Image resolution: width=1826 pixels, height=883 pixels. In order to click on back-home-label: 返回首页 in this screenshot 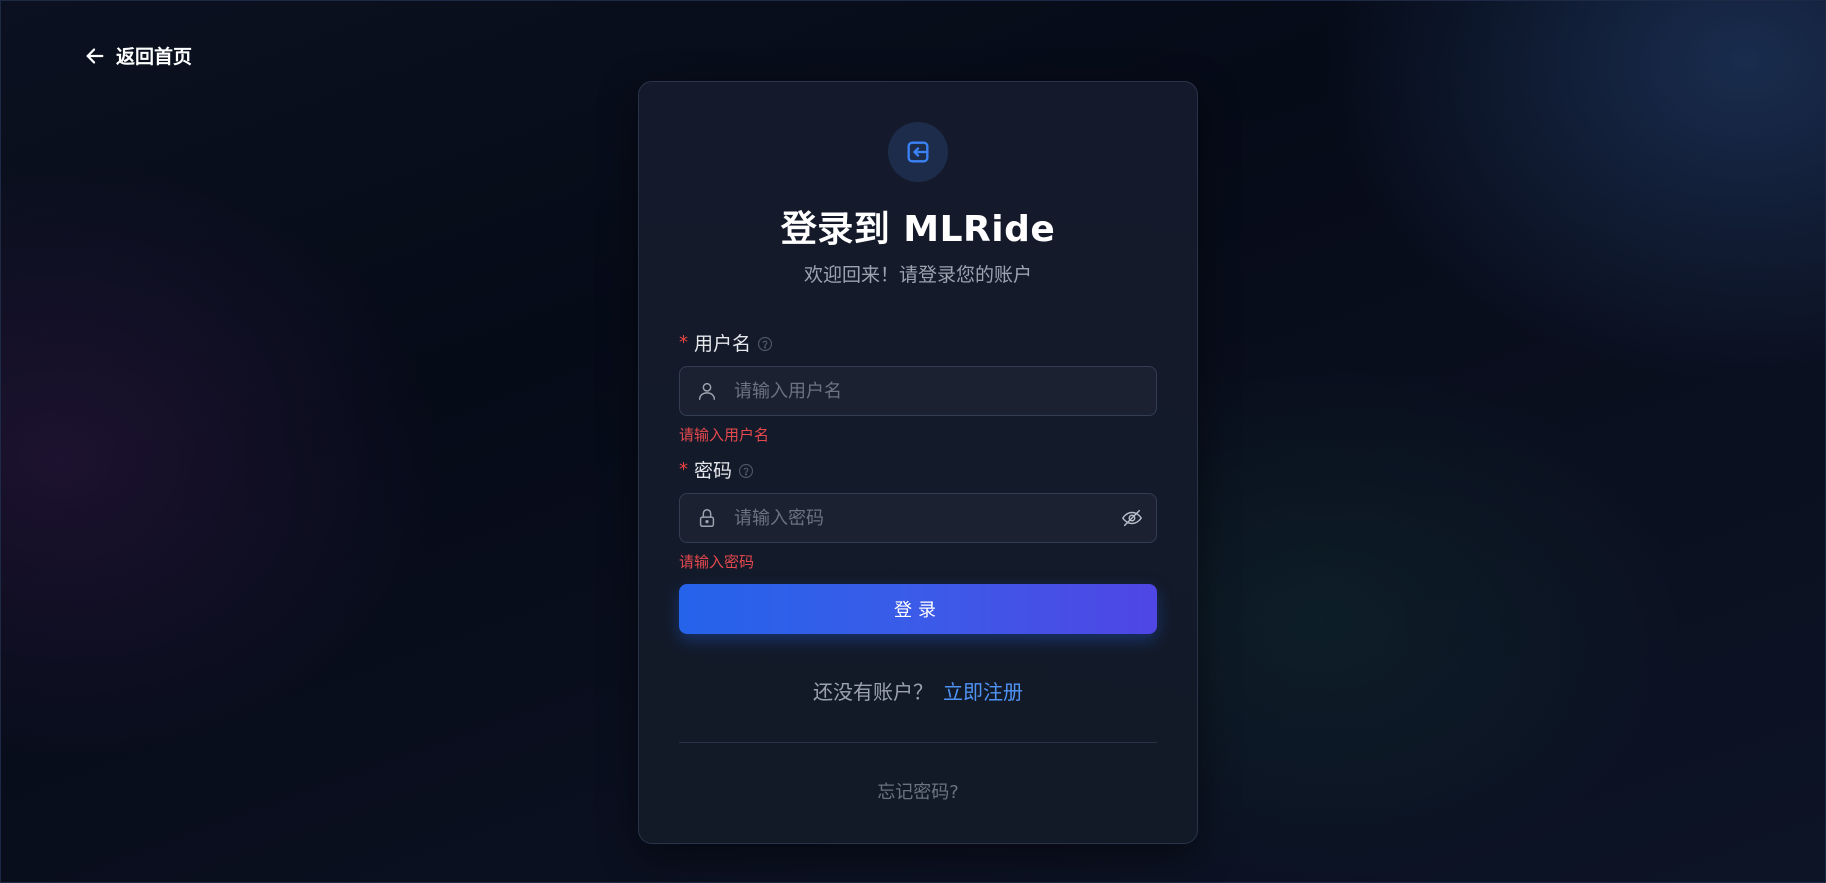, I will do `click(154, 57)`.